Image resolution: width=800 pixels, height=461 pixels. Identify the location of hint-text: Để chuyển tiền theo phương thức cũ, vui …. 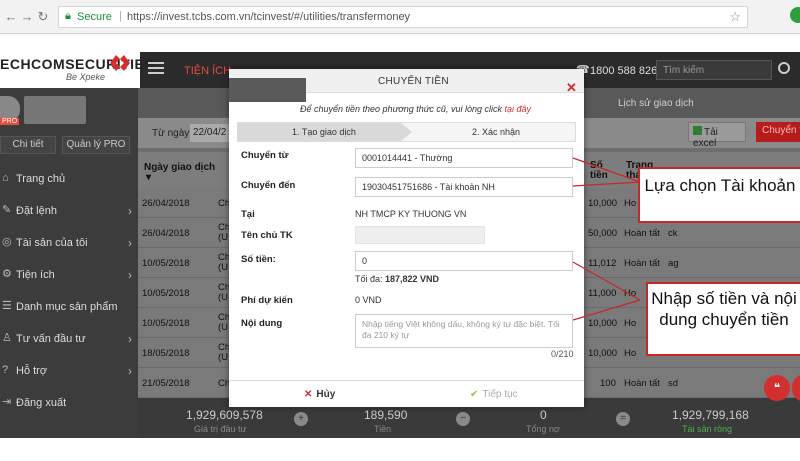
(402, 109).